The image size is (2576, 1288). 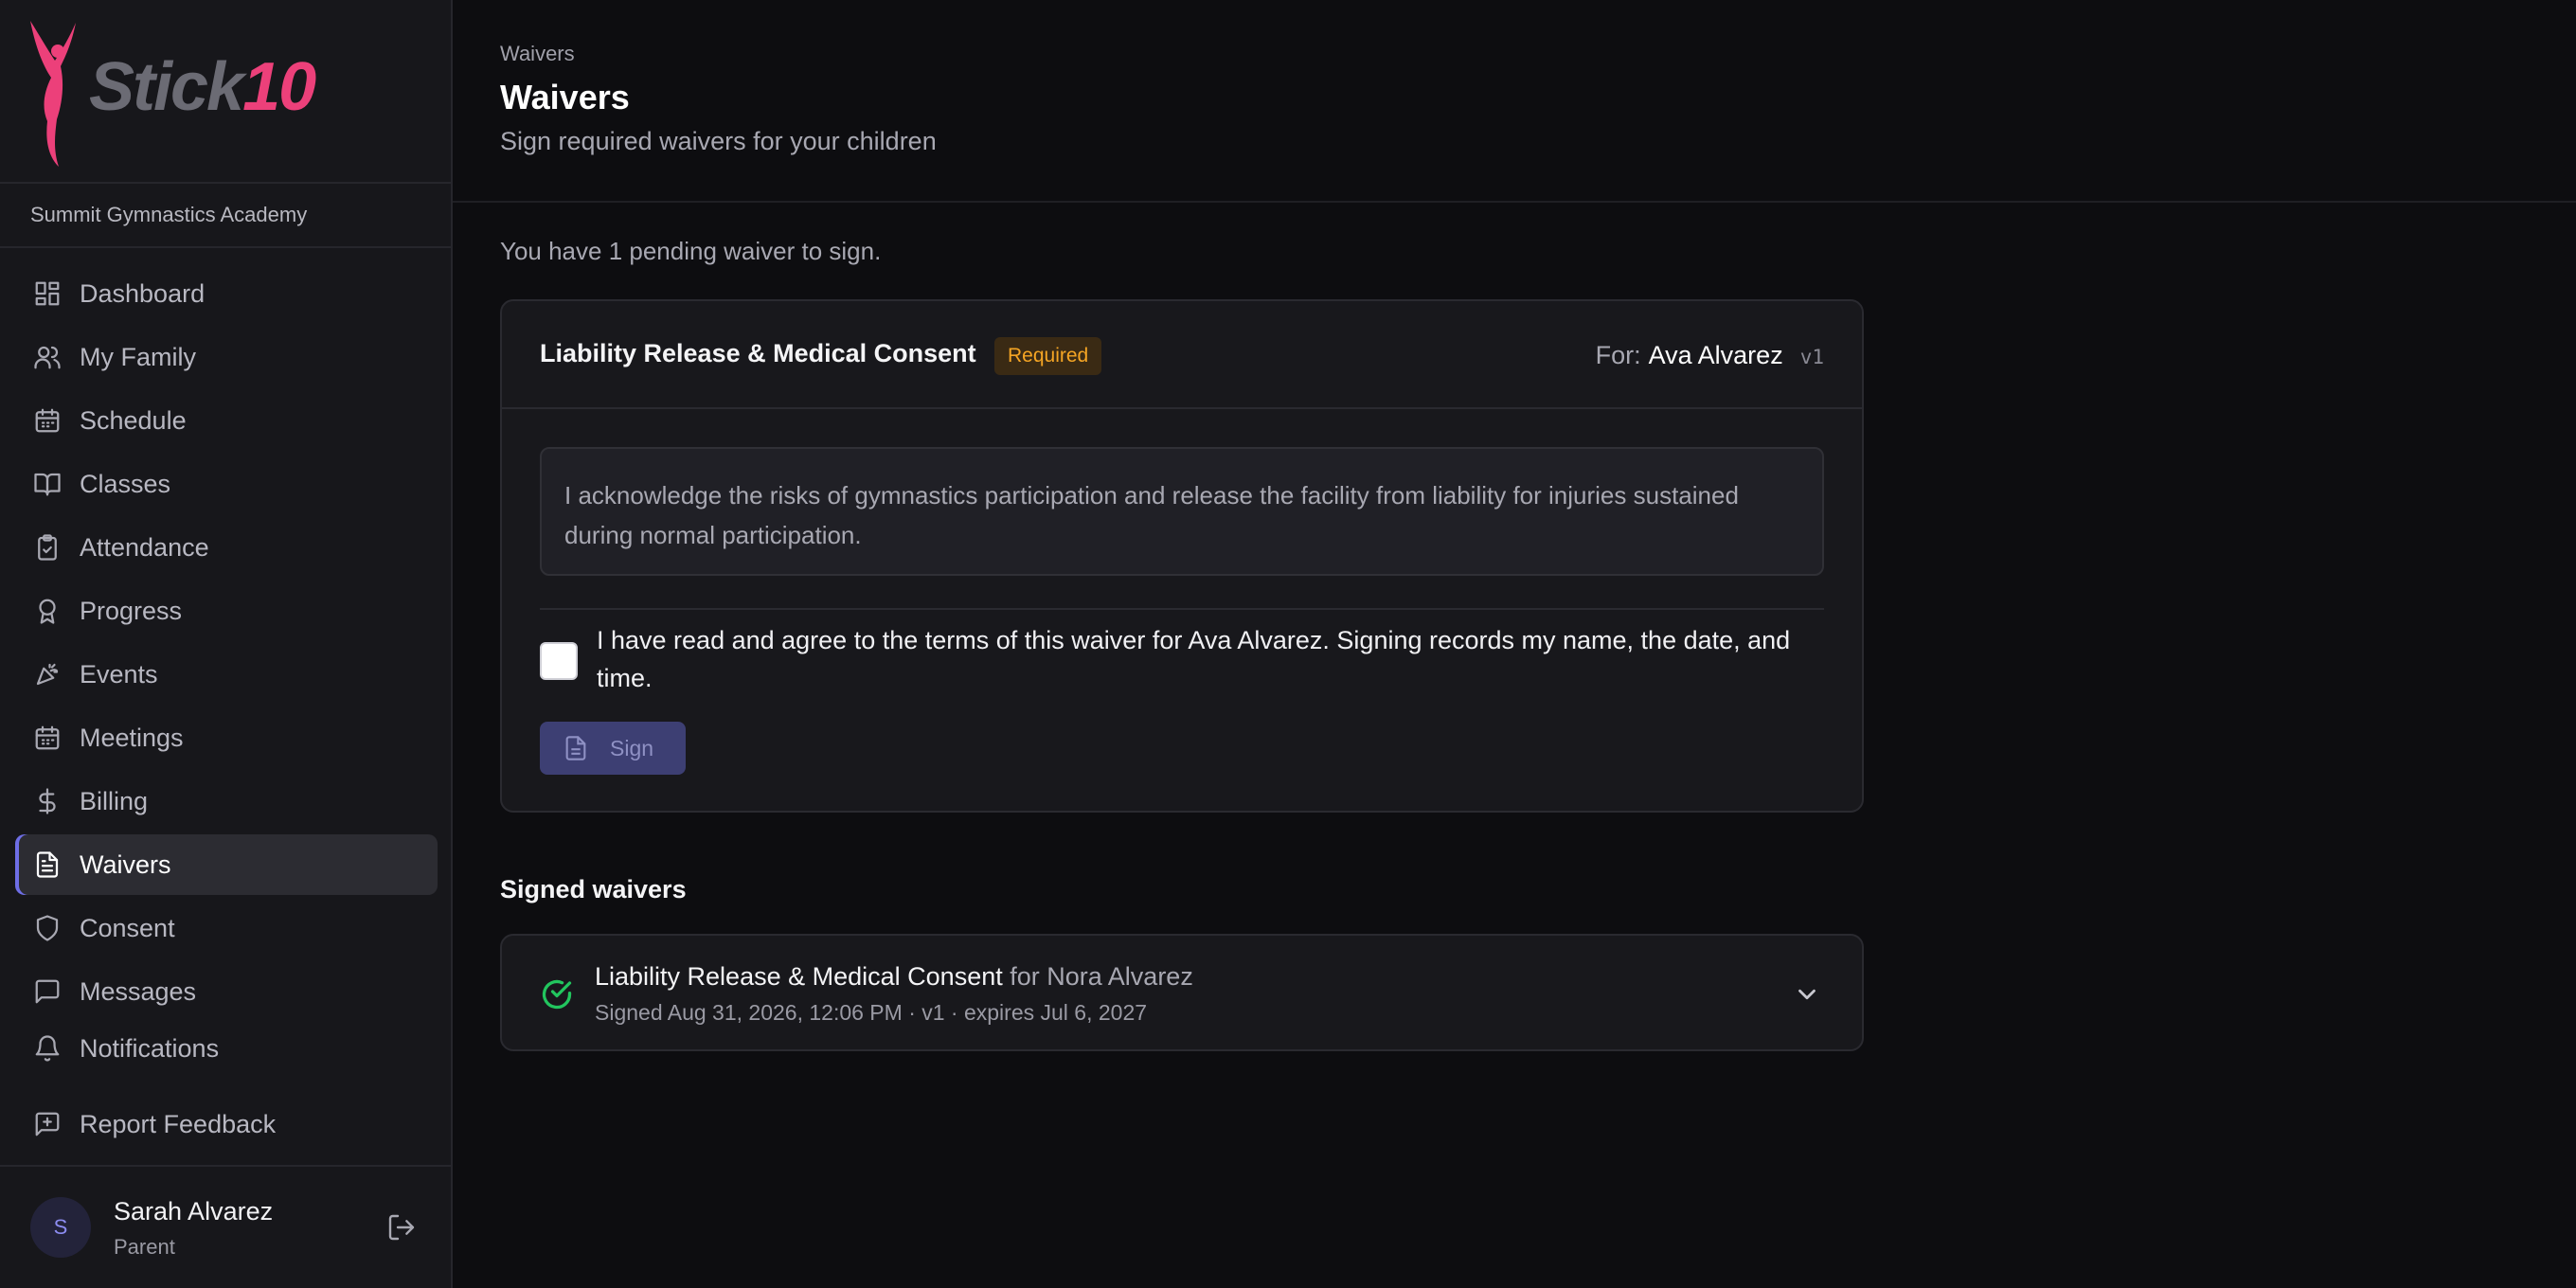 I want to click on message-plus-icon, so click(x=47, y=1124).